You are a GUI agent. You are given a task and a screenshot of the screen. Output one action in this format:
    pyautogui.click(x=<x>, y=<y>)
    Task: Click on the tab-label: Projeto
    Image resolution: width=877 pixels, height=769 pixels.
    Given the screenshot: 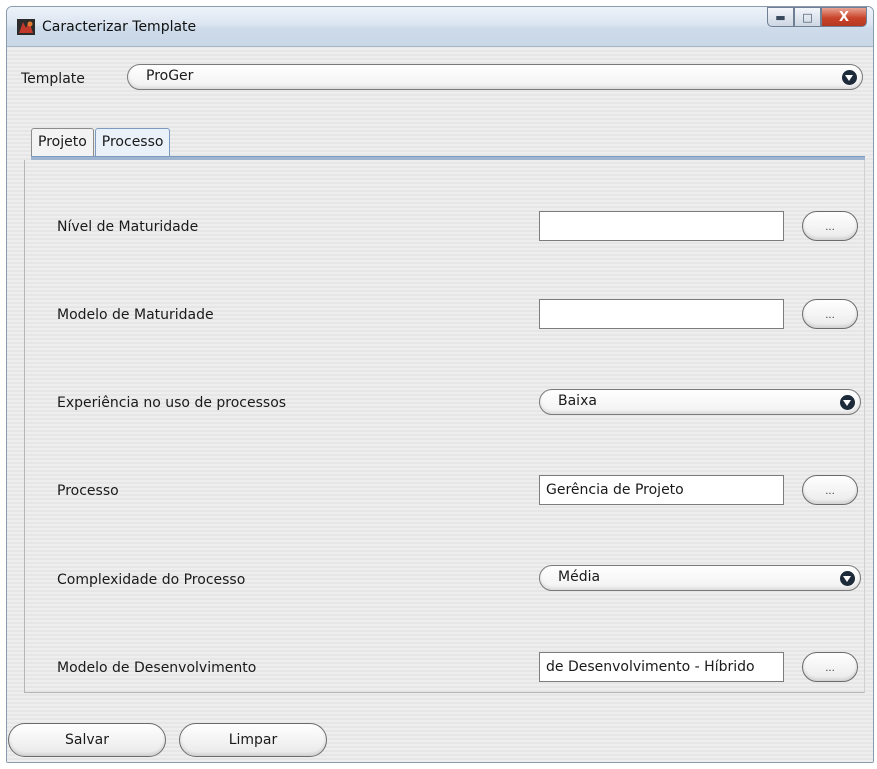 What is the action you would take?
    pyautogui.click(x=62, y=142)
    